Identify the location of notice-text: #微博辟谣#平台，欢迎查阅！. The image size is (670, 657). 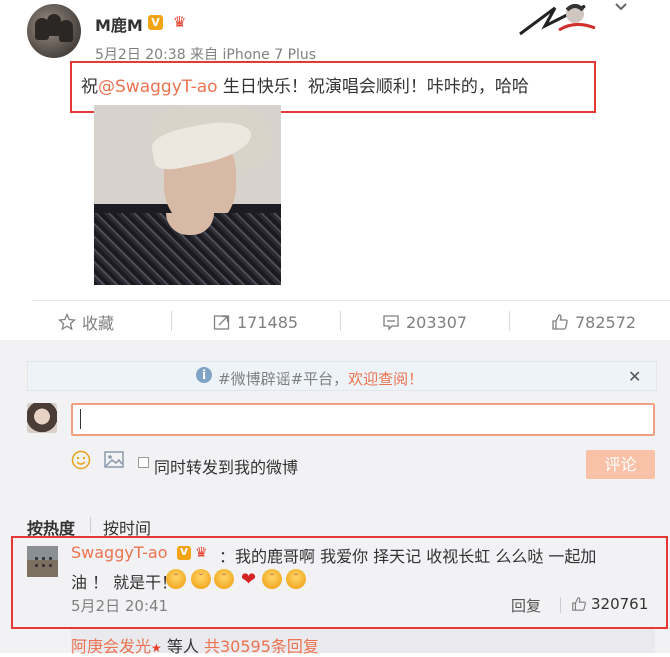
(320, 378).